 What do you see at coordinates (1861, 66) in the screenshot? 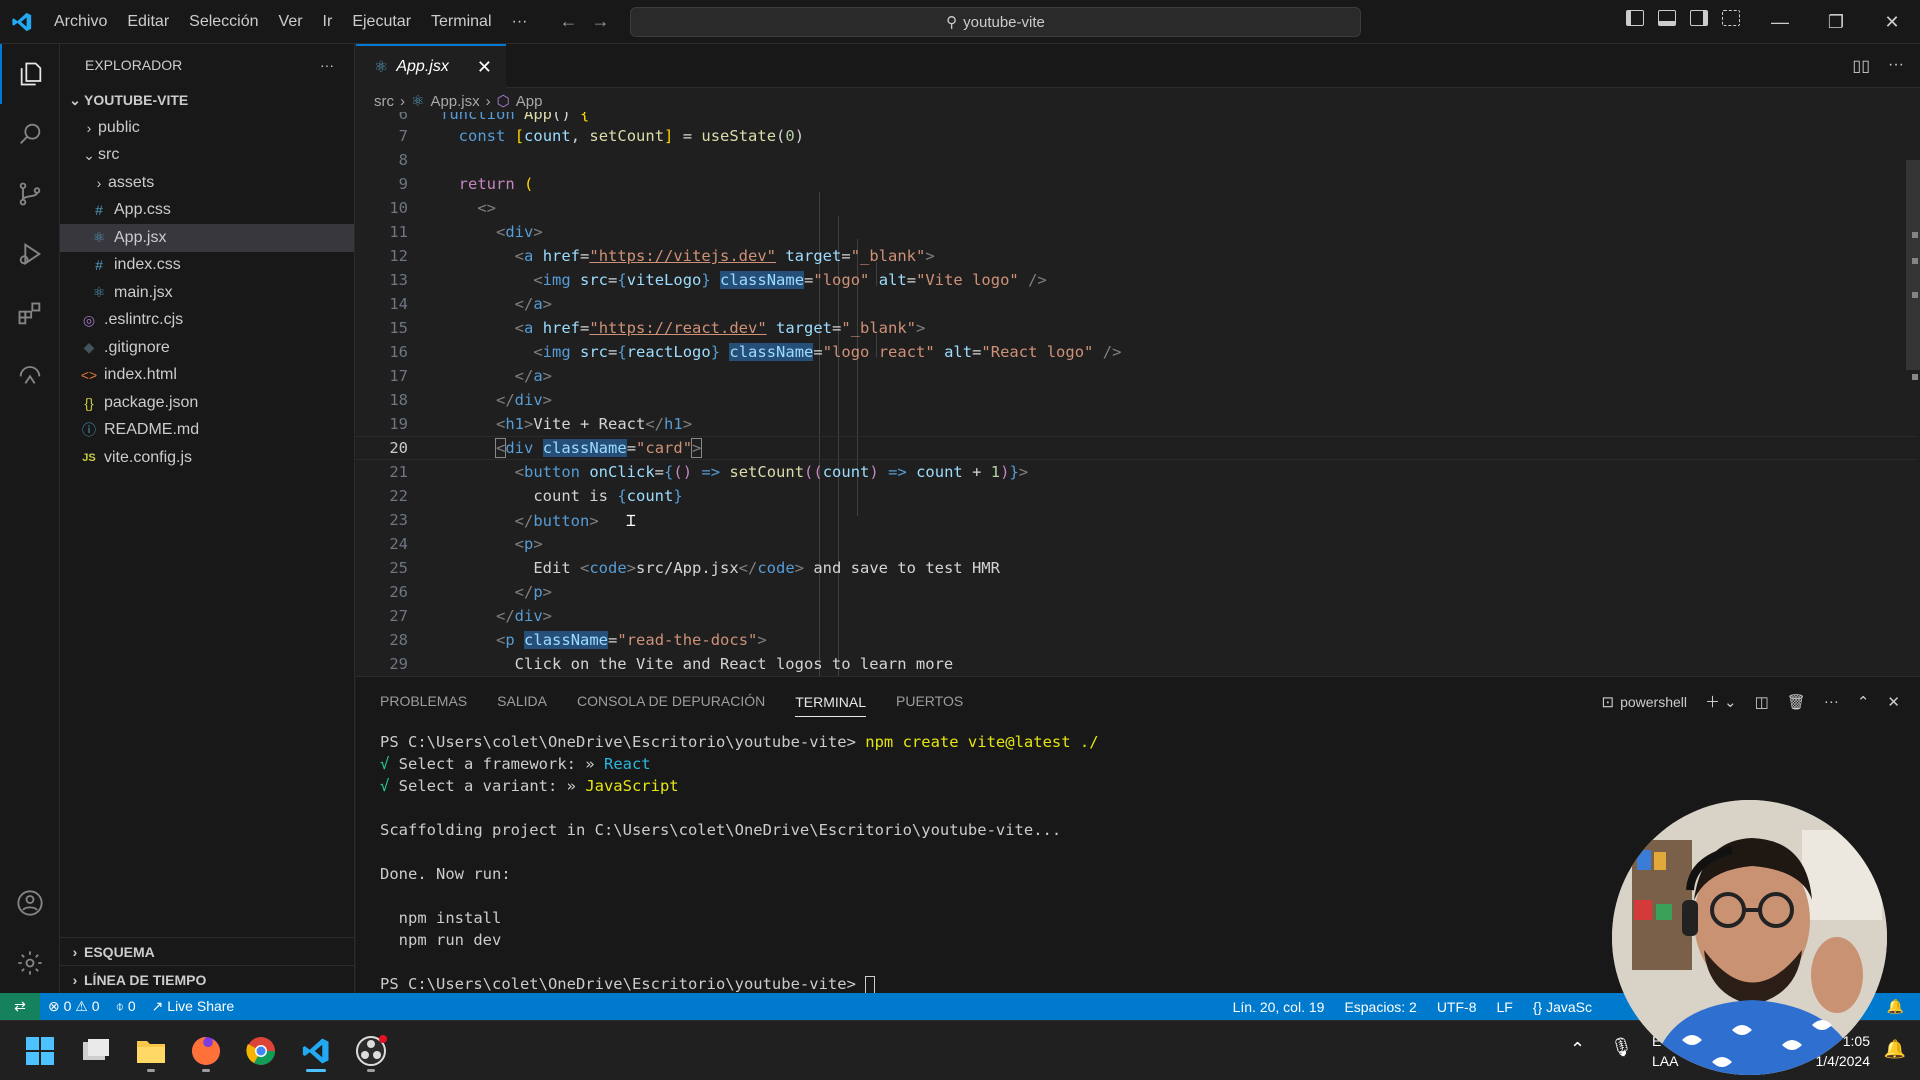
I see `split-editor-icon: ▯▯` at bounding box center [1861, 66].